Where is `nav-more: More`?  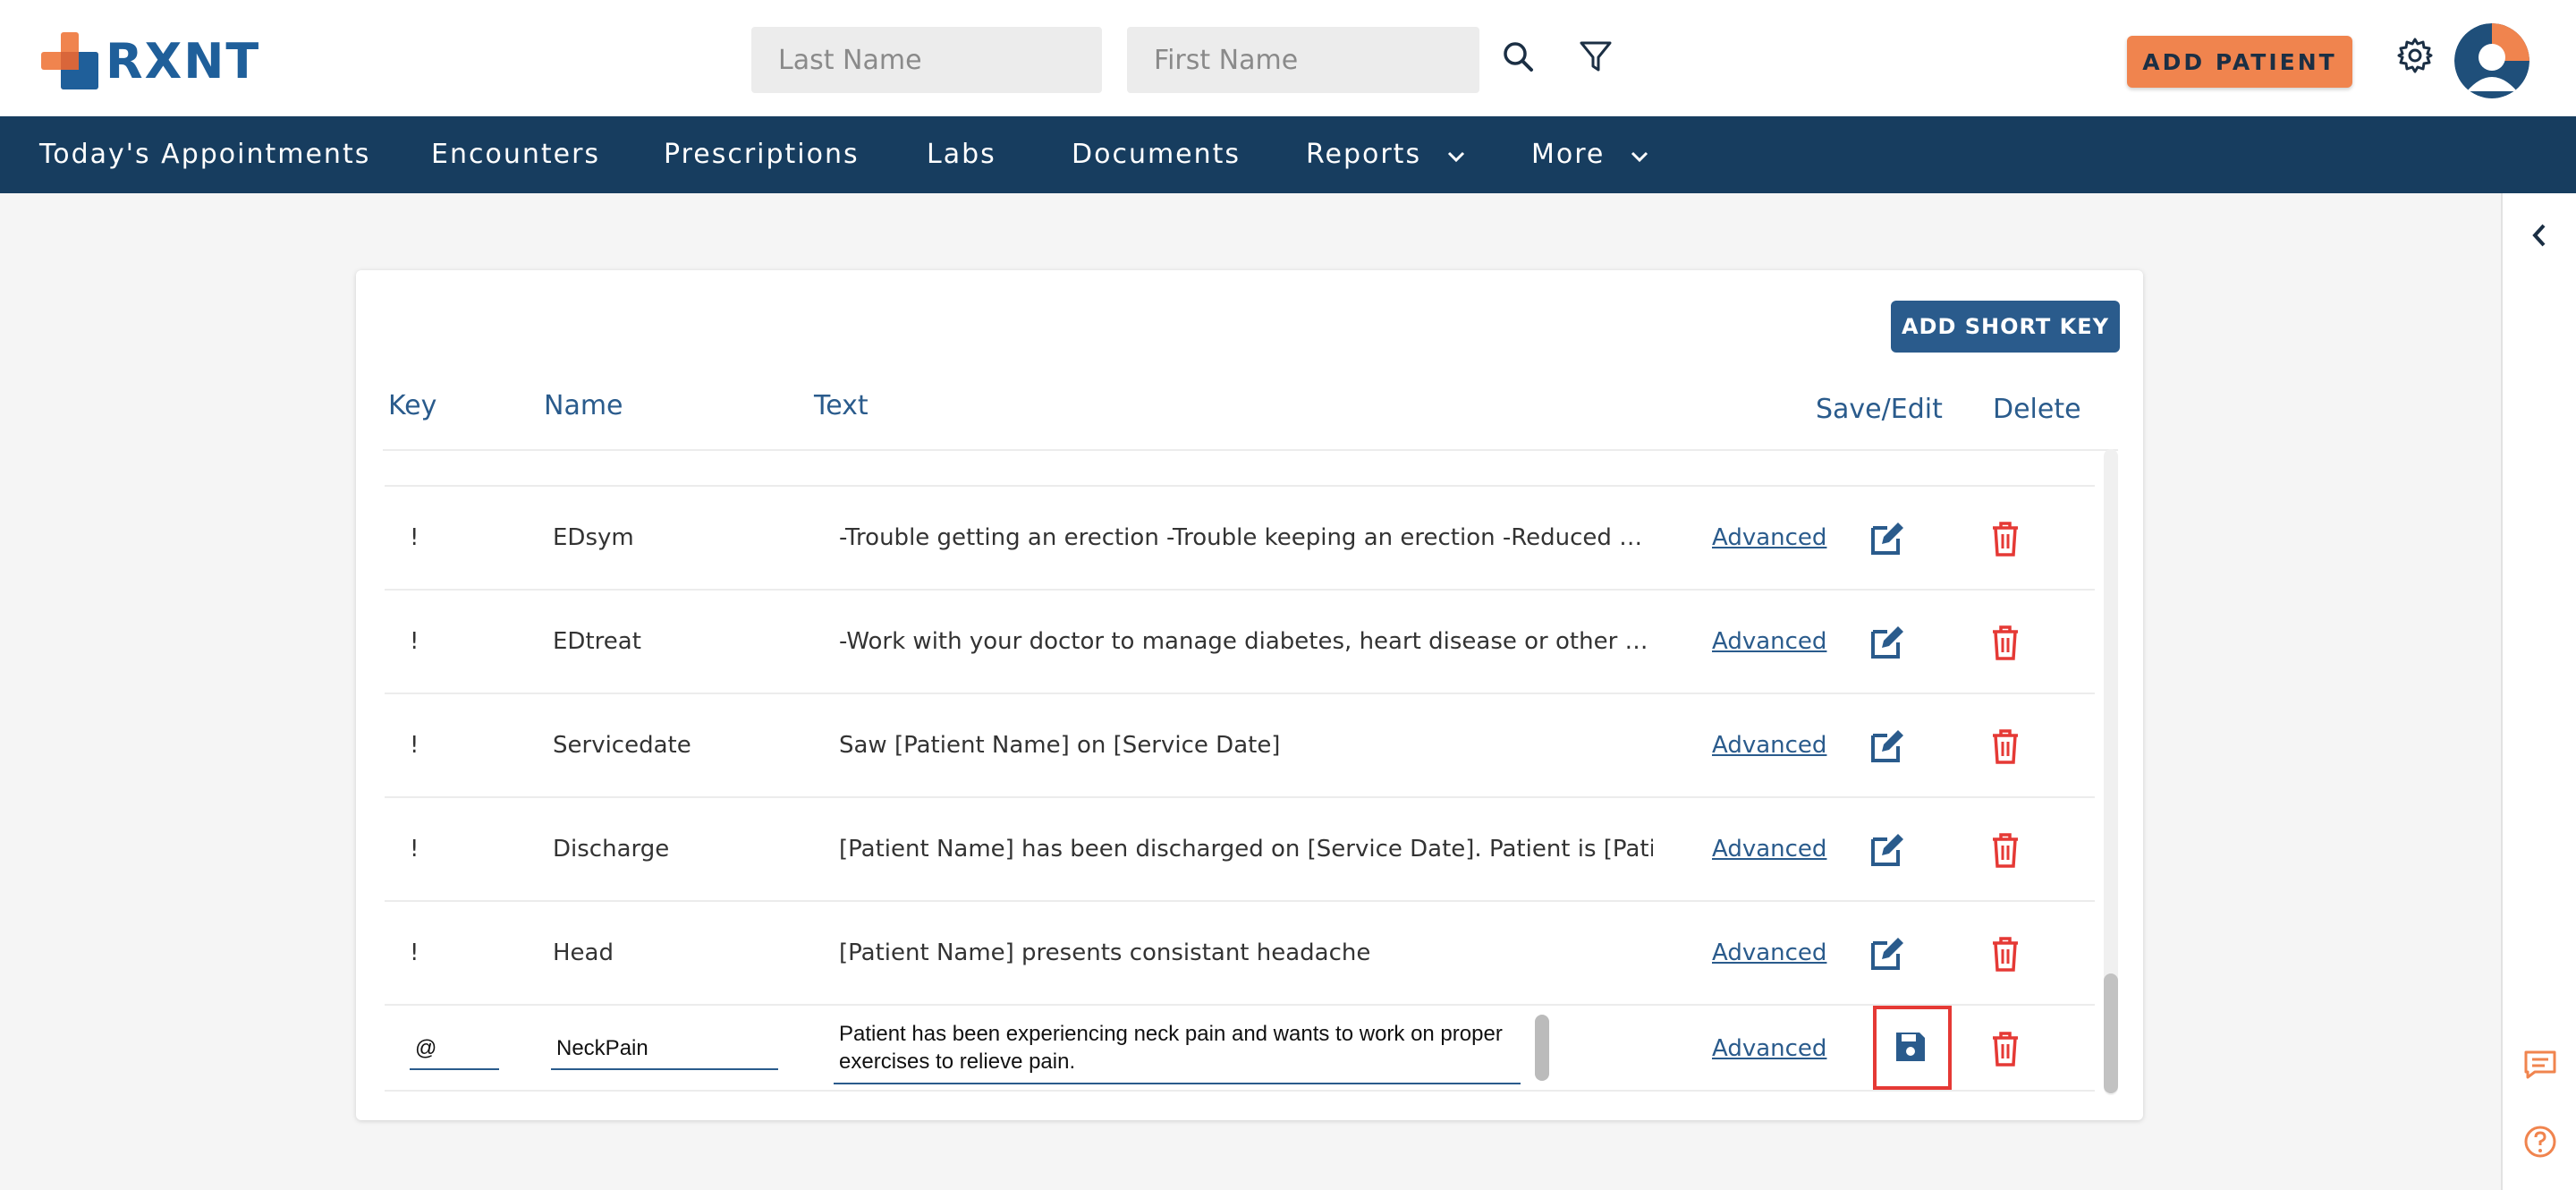 nav-more: More is located at coordinates (1590, 154).